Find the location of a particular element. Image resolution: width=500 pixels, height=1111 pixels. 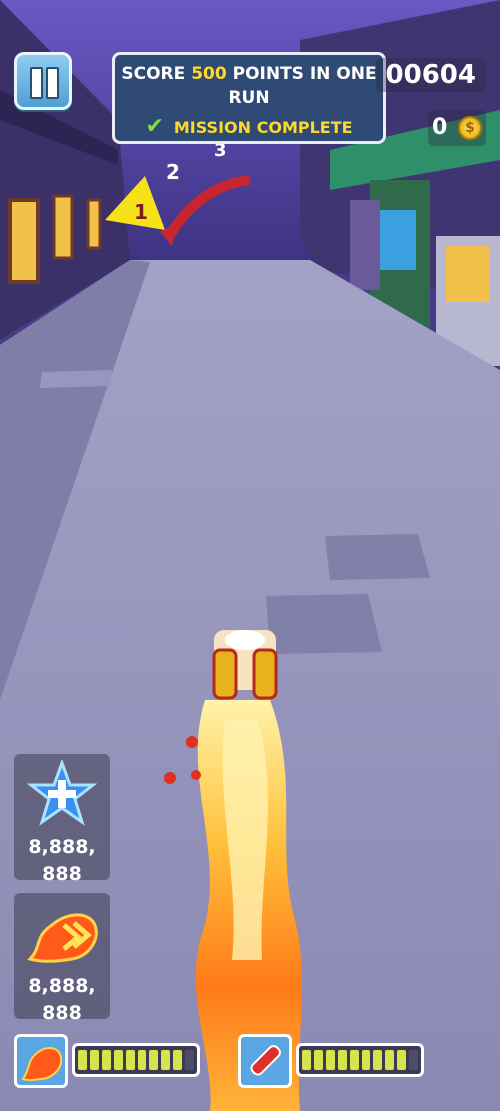

jetpack-fireball-icon is located at coordinates (41, 1061).